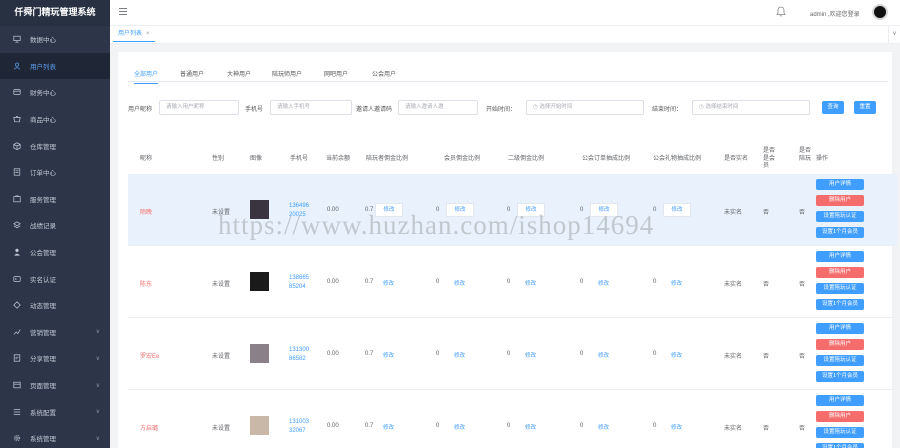 This screenshot has width=900, height=448. I want to click on sidebar-item-14: 系统配置 ∨, so click(55, 411).